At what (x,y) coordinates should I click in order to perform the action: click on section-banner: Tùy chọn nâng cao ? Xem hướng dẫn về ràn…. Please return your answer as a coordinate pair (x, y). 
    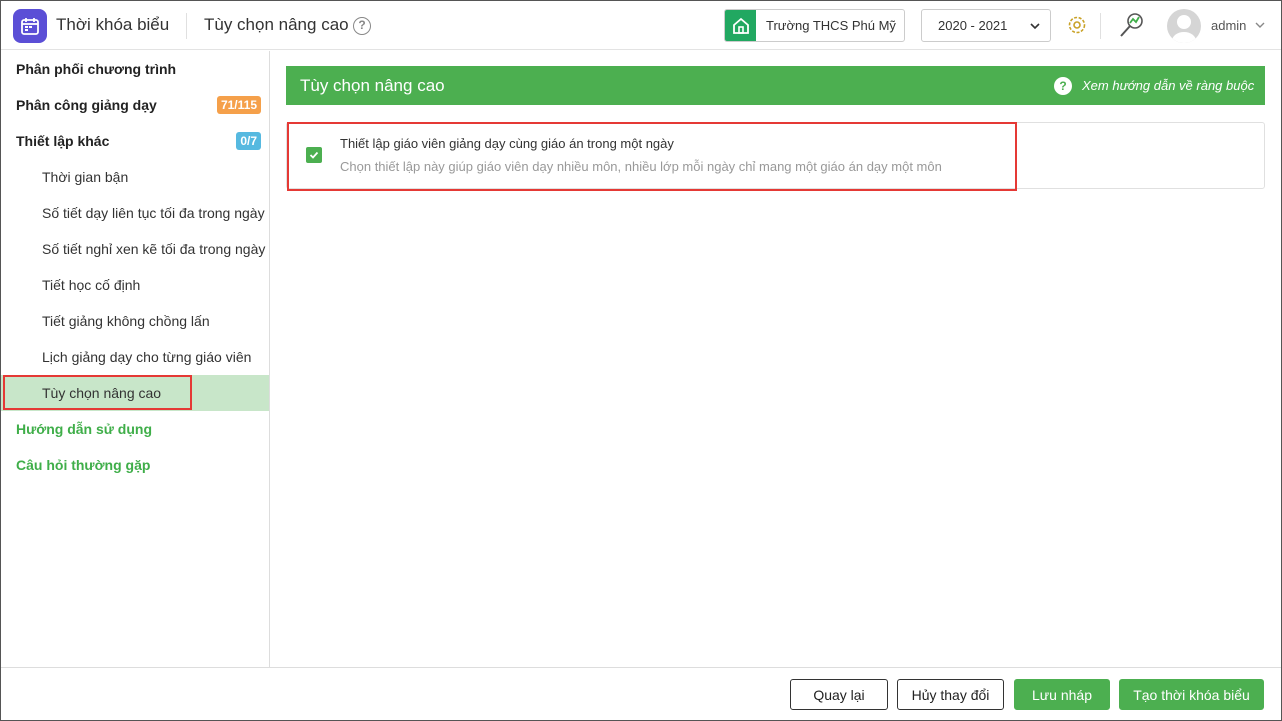
    Looking at the image, I should click on (775, 85).